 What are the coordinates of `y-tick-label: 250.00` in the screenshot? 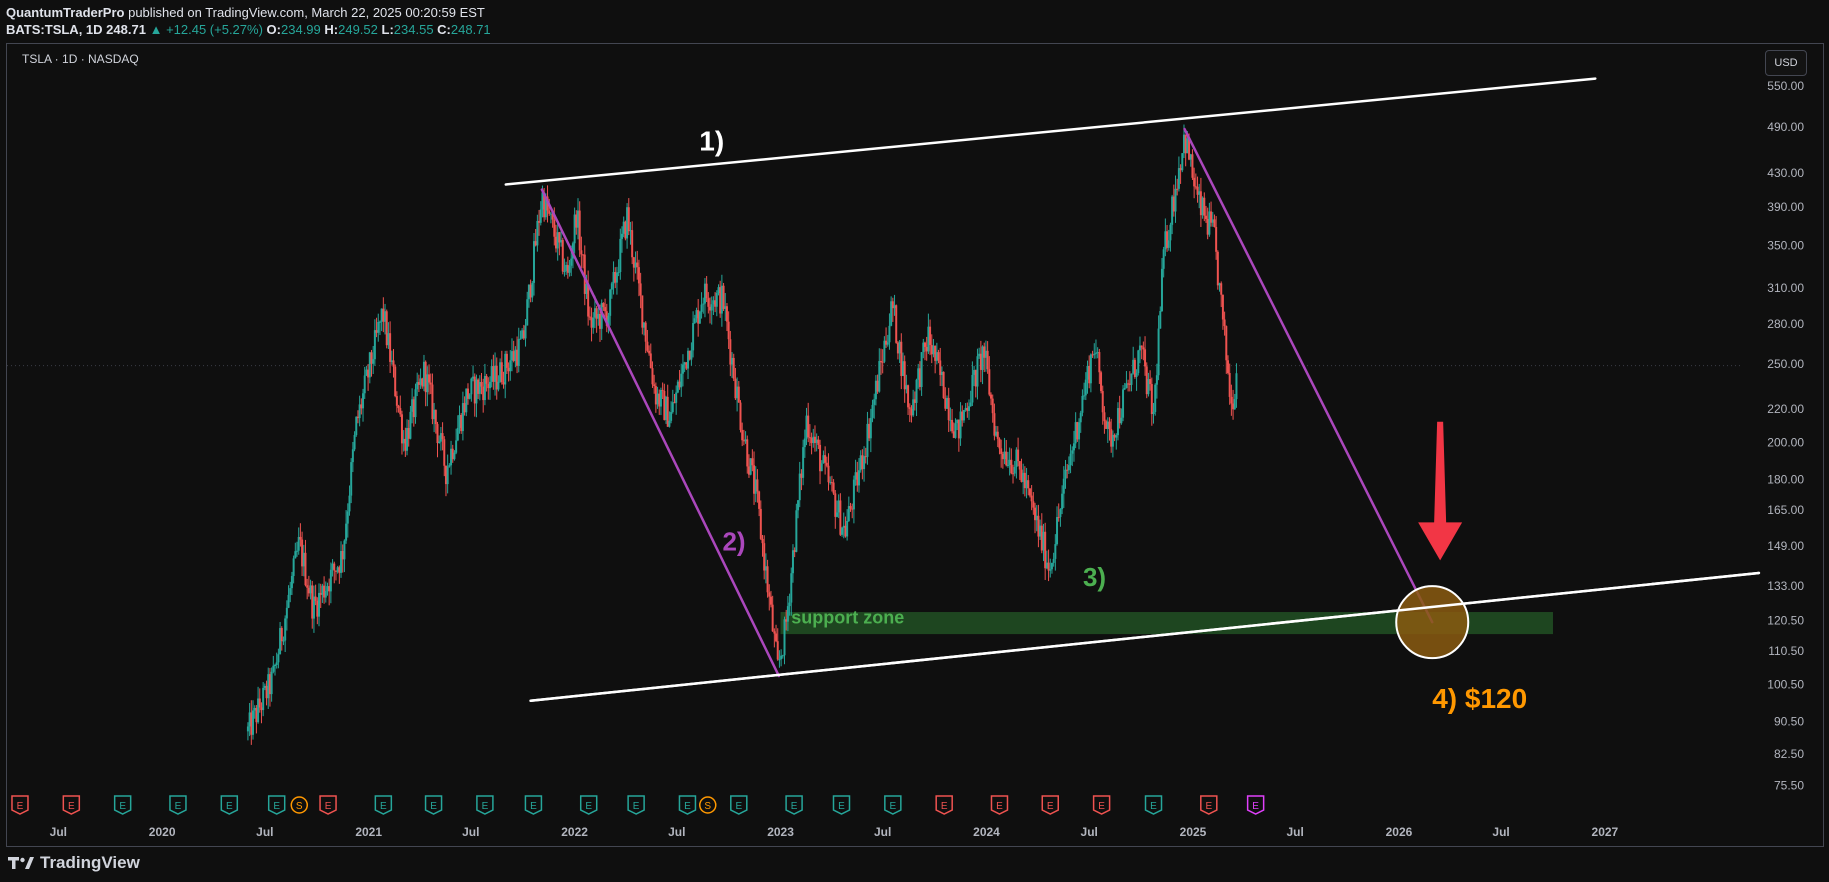 It's located at (1785, 364).